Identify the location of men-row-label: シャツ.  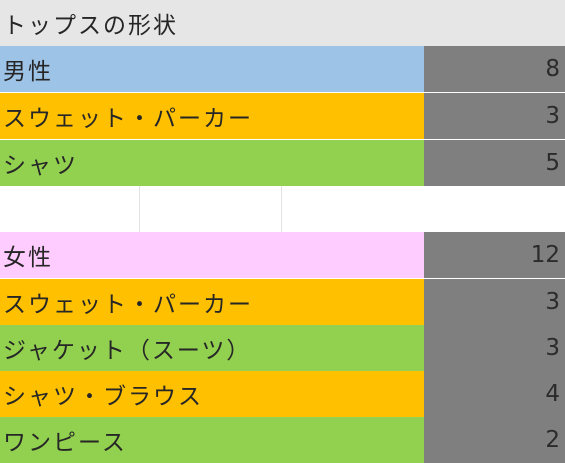
(212, 163).